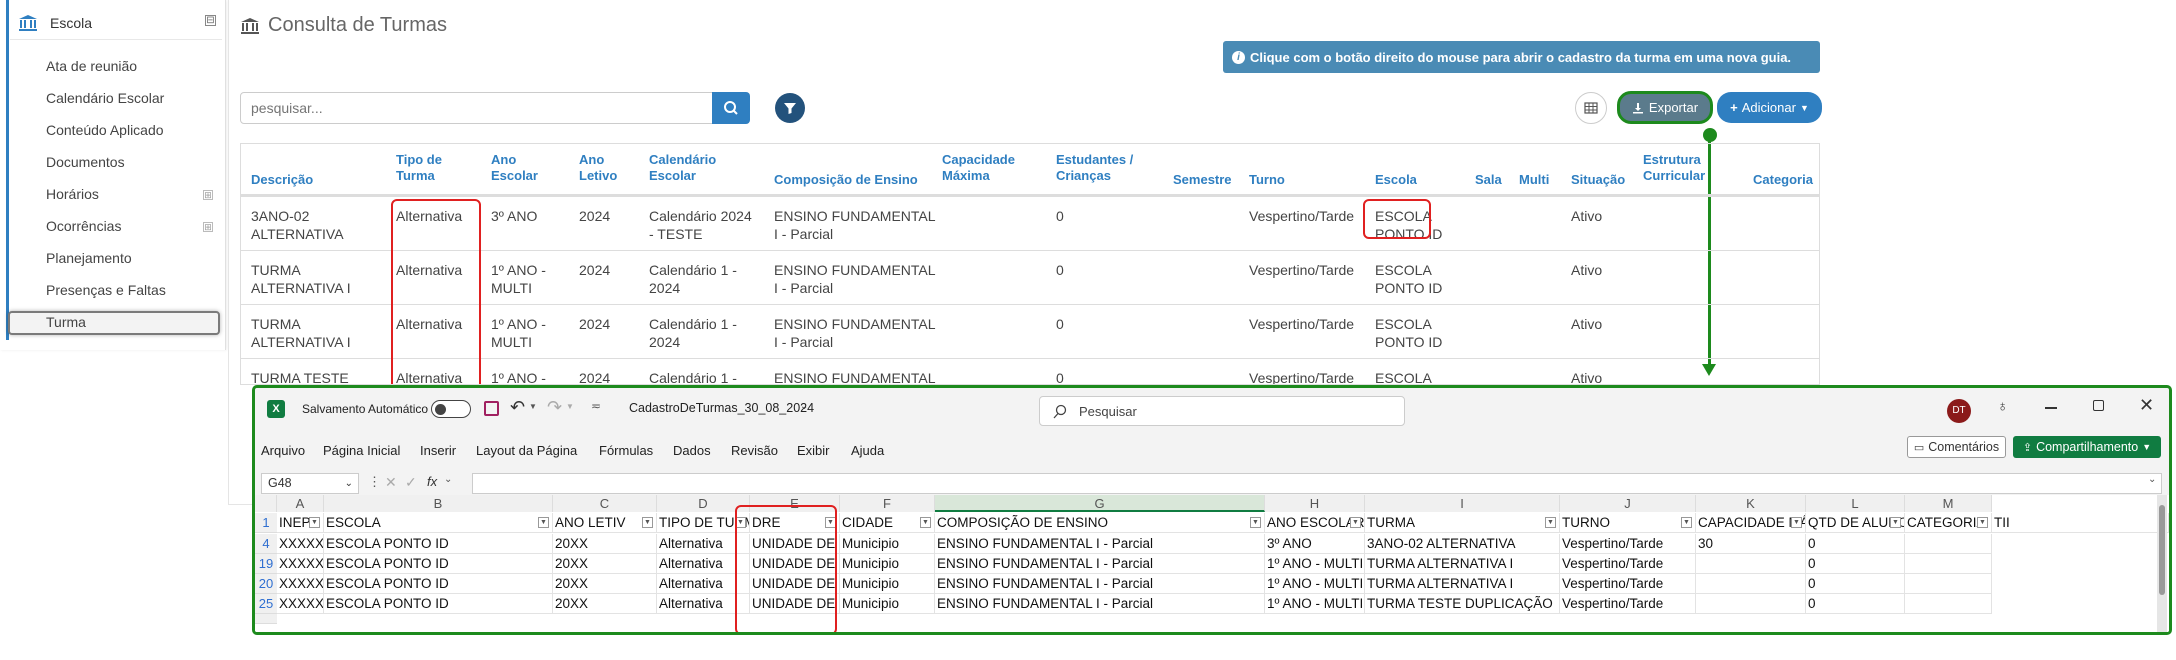  Describe the element at coordinates (978, 168) in the screenshot. I see `col-capacidade: Capacidade Máxima` at that location.